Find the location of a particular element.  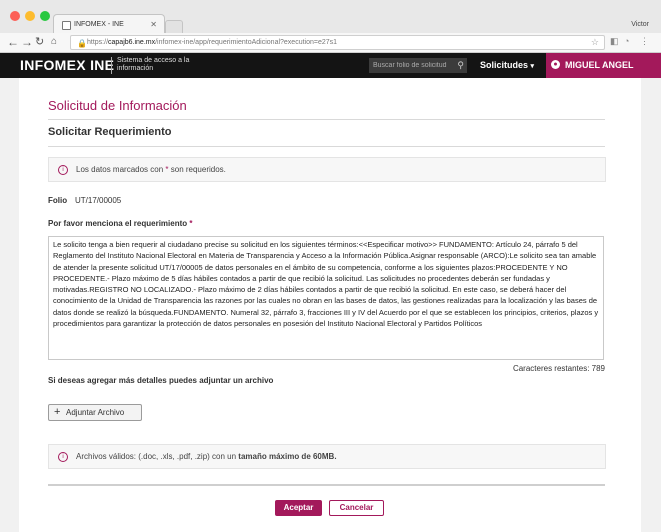

cast-icon: ◔ is located at coordinates (626, 41).